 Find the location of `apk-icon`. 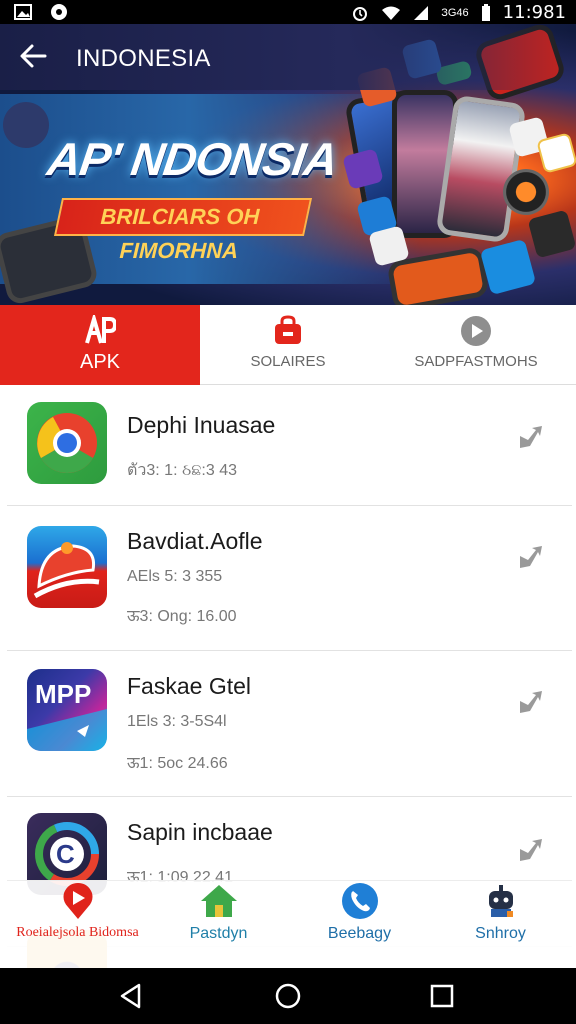

apk-icon is located at coordinates (100, 329).